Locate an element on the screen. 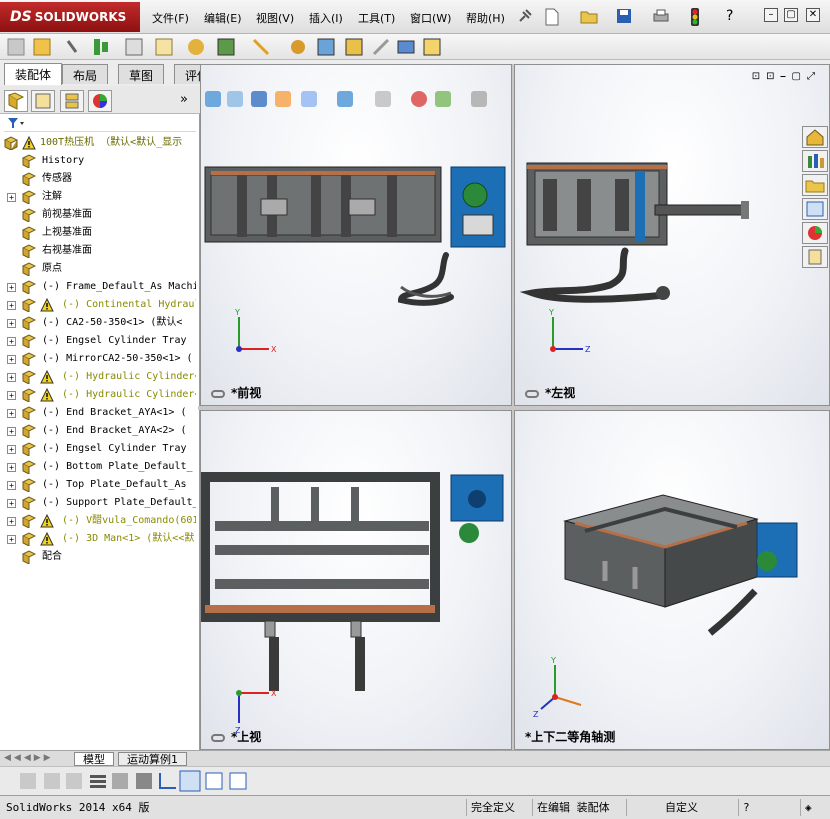  tree-item: + 注解 is located at coordinates (98, 197).